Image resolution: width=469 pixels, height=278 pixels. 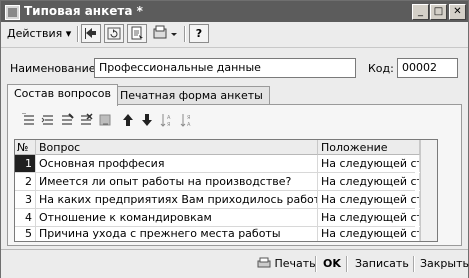 I want to click on print-button: Печать, so click(x=286, y=264).